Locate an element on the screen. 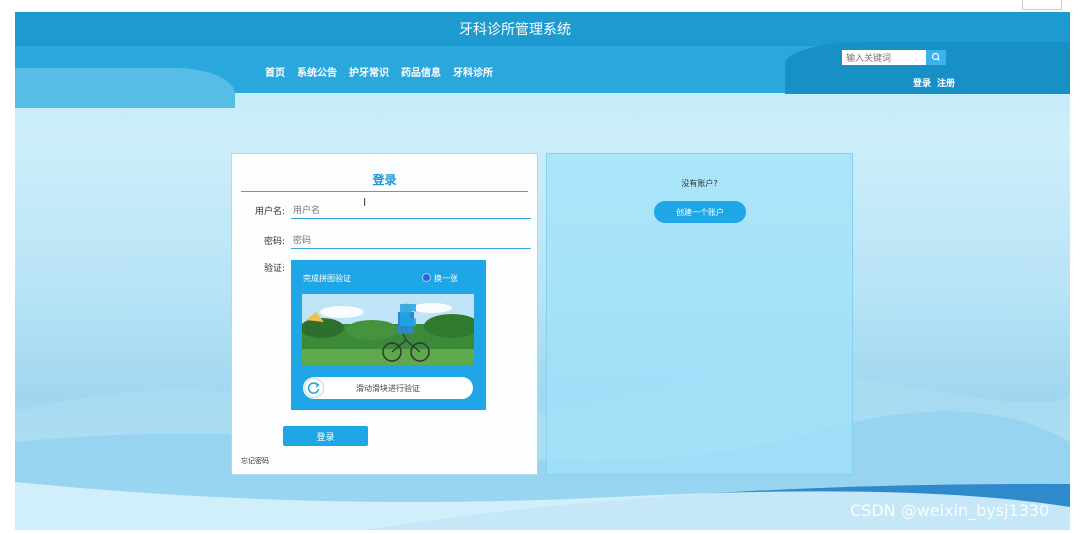  forgot-password-link: 忘记密码 is located at coordinates (255, 461).